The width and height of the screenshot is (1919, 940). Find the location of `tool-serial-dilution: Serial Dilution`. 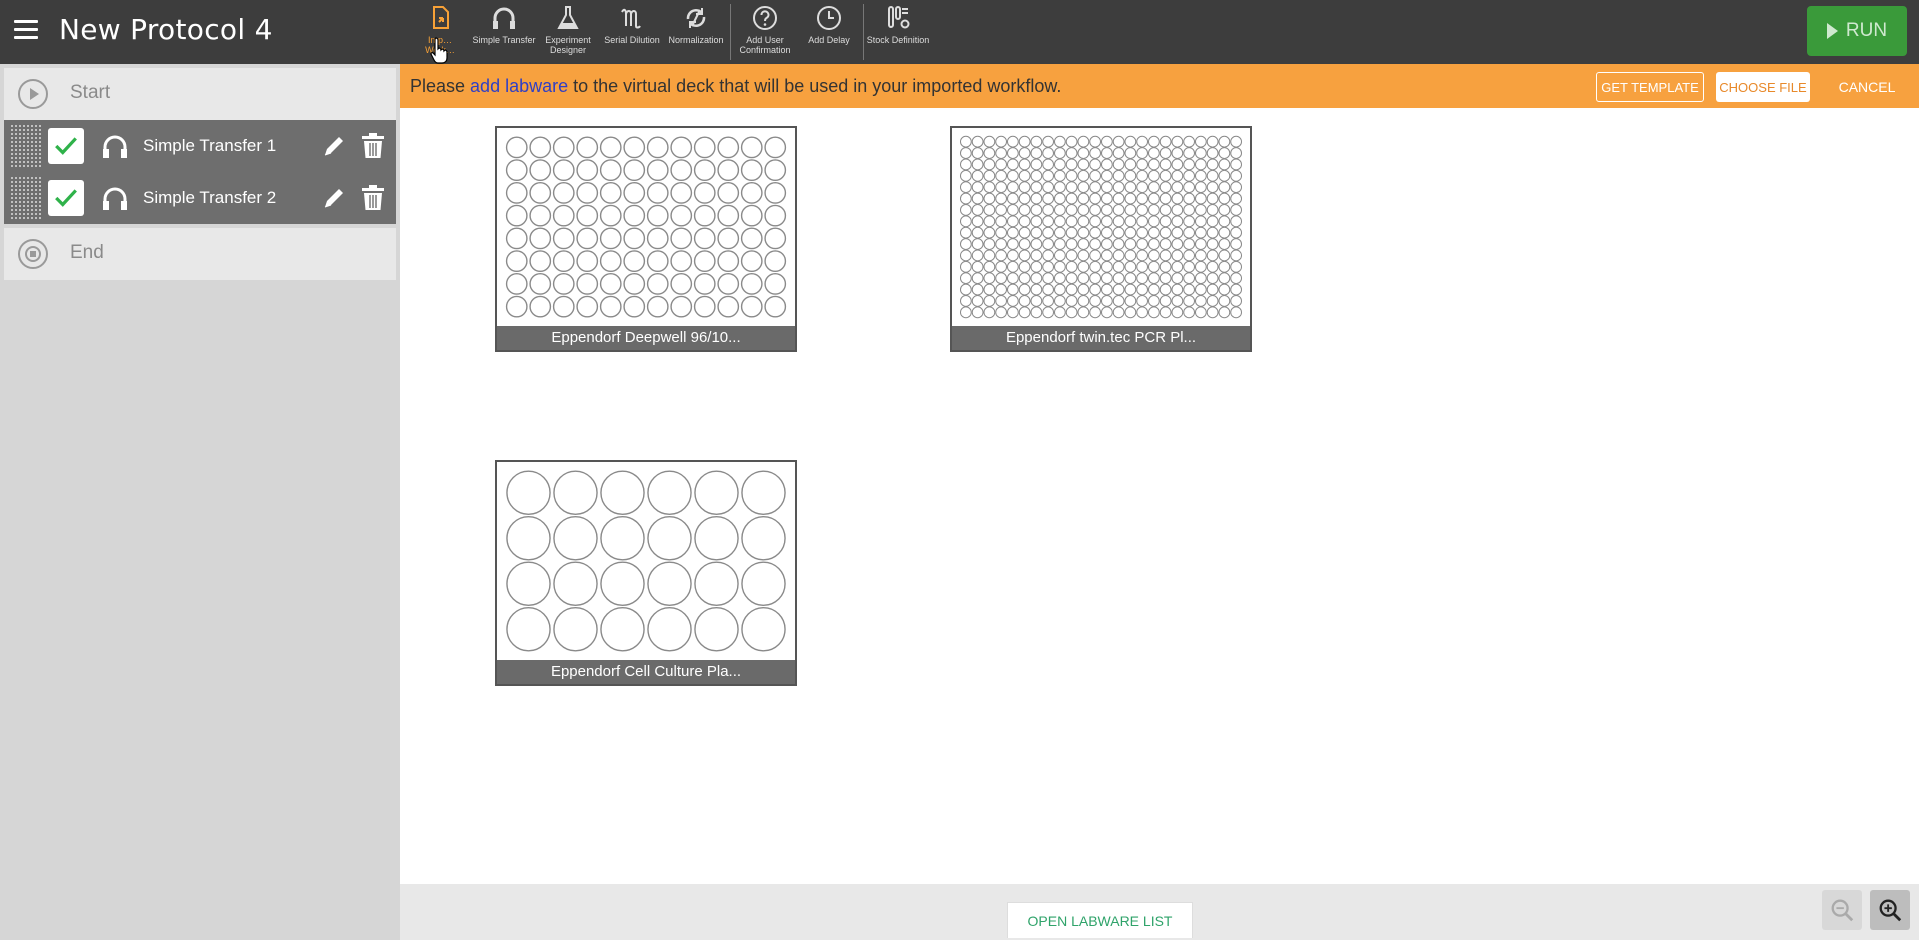

tool-serial-dilution: Serial Dilution is located at coordinates (632, 32).